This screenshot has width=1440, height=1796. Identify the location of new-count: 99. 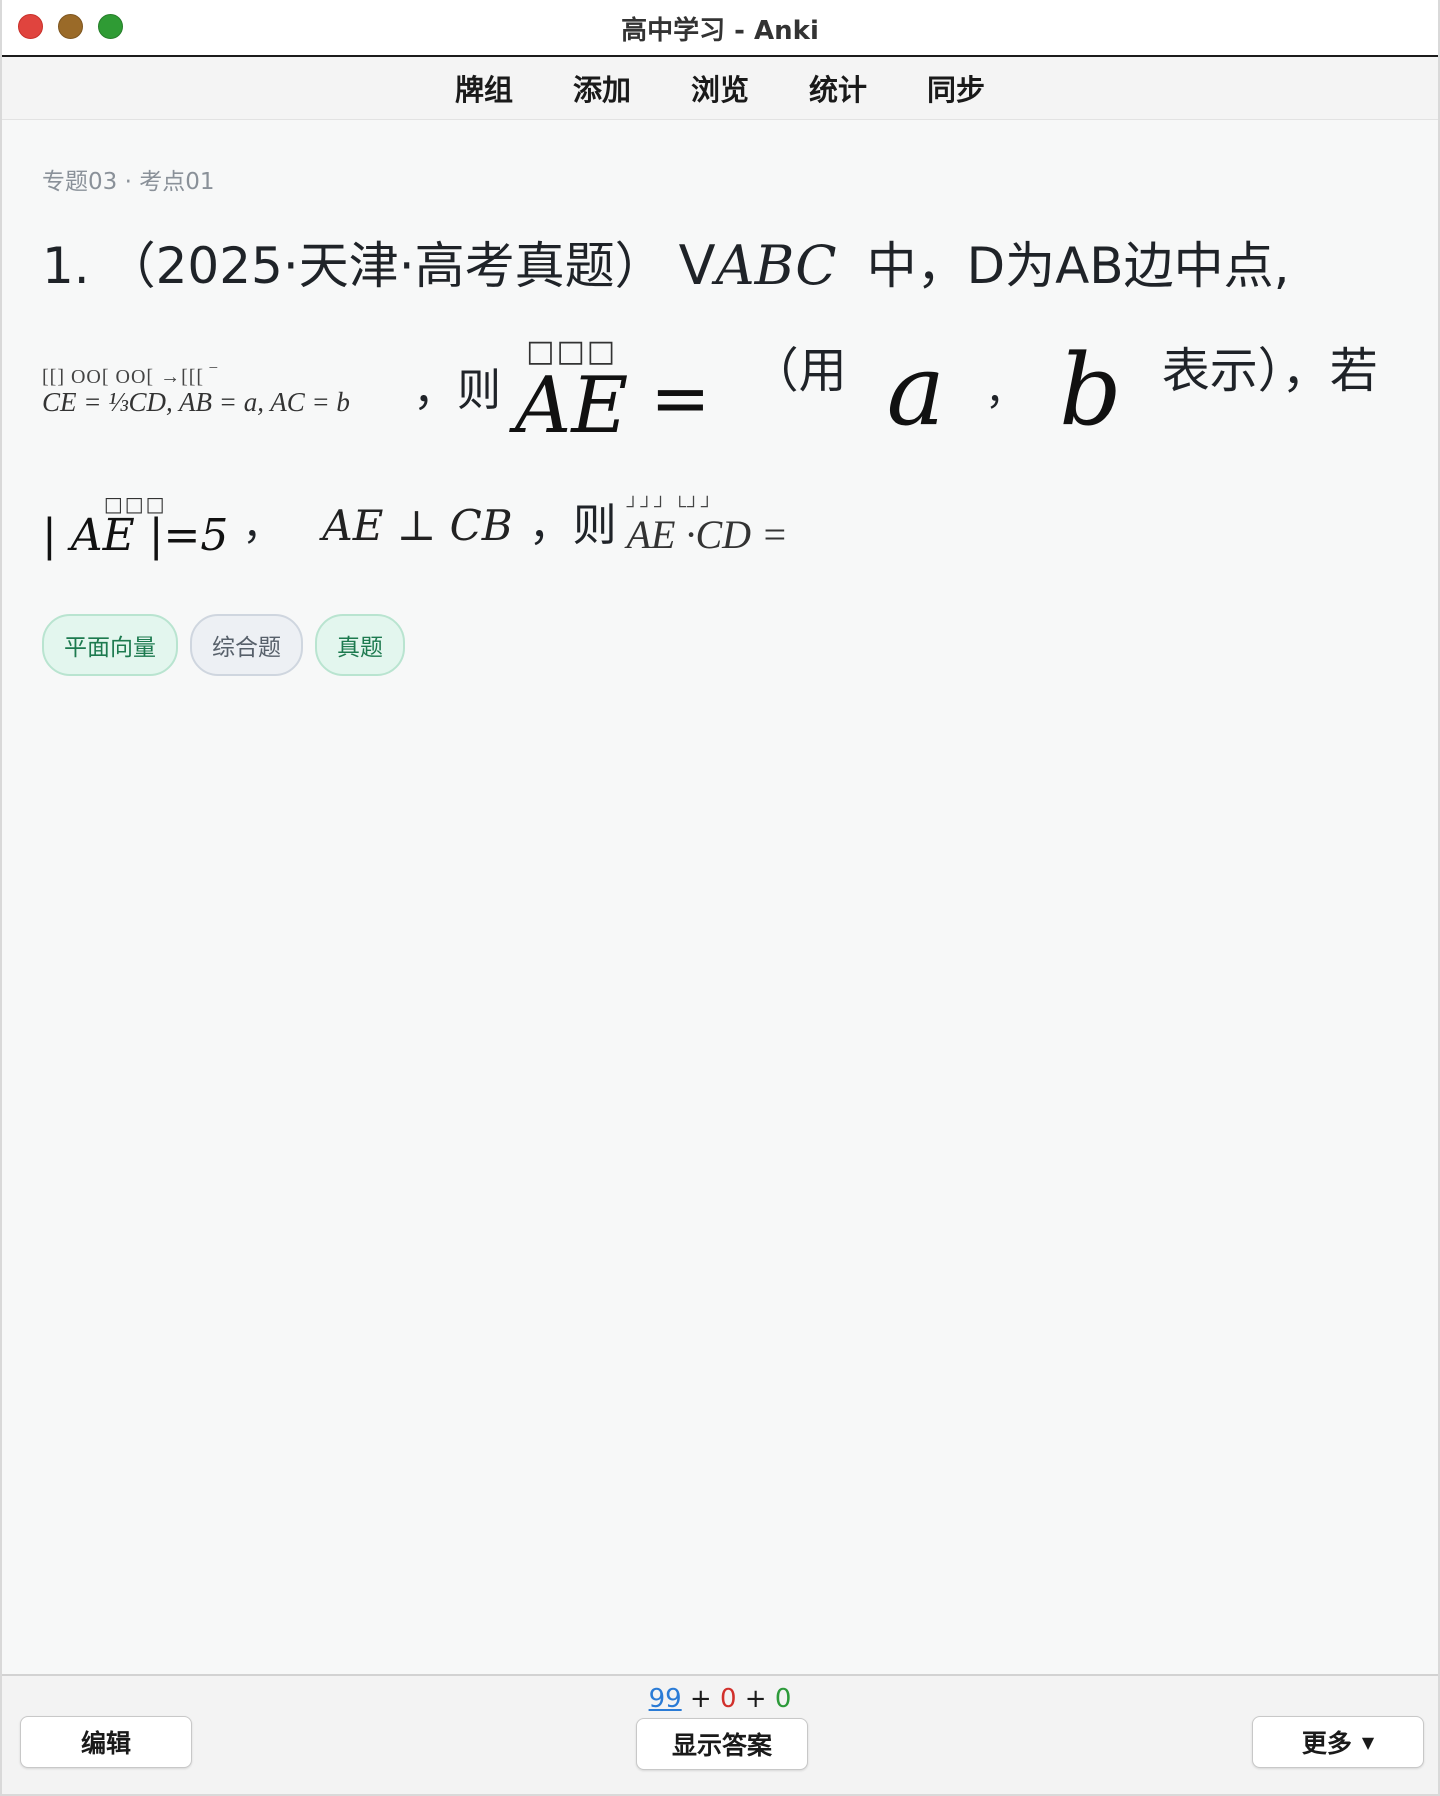
(665, 1699).